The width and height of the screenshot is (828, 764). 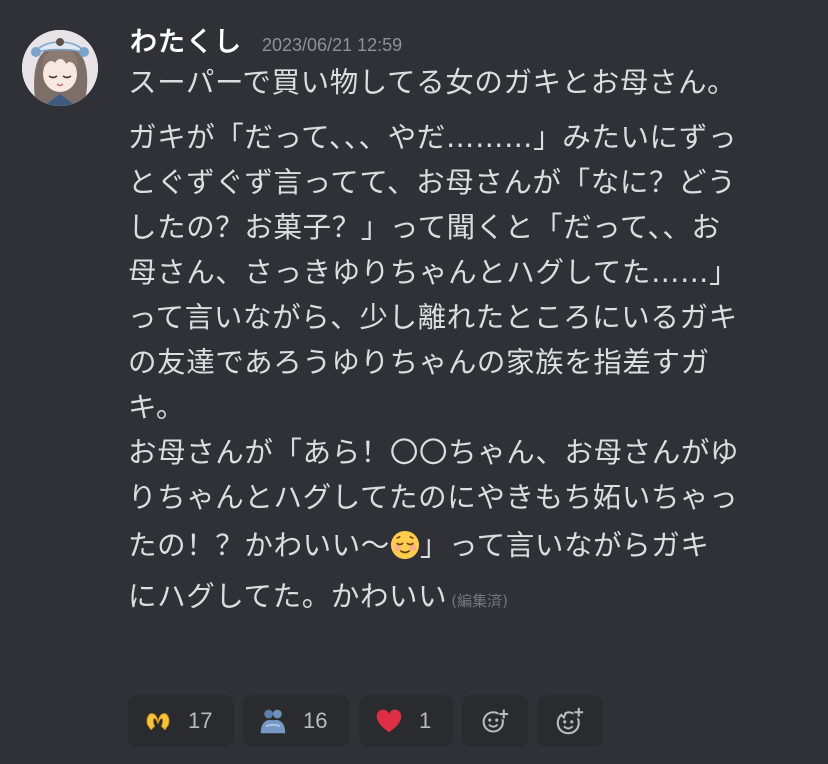 I want to click on avatar-anime-girl-icon, so click(x=60, y=68).